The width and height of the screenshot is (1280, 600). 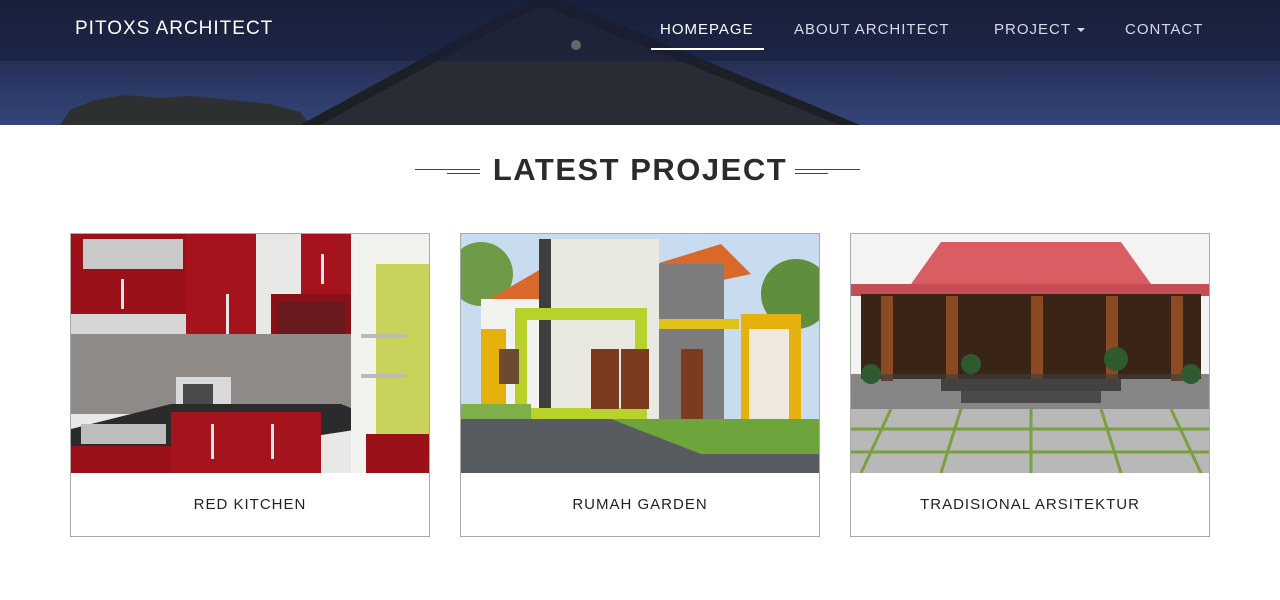 I want to click on project-card: TRADISIONAL ARSITEKTUR, so click(x=1030, y=385).